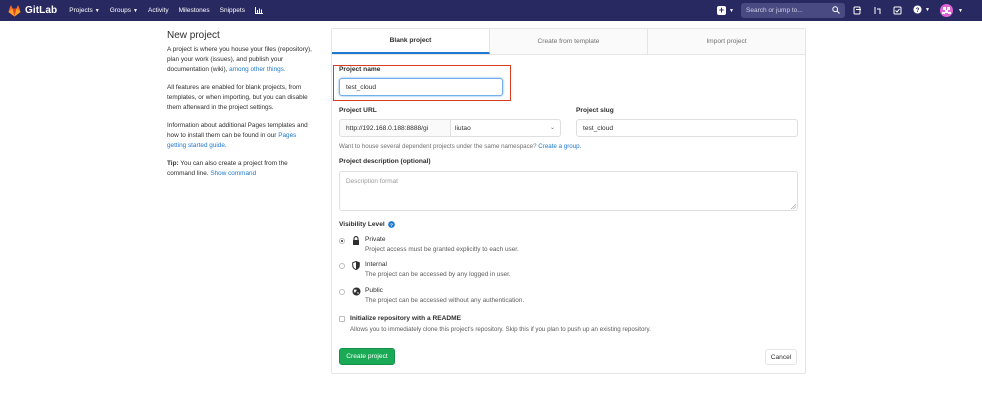 This screenshot has height=400, width=982. I want to click on page-title: New project, so click(193, 35).